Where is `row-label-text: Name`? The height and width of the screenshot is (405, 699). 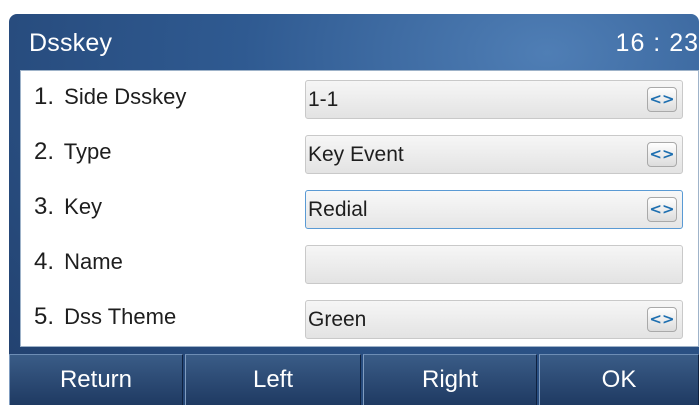 row-label-text: Name is located at coordinates (93, 261).